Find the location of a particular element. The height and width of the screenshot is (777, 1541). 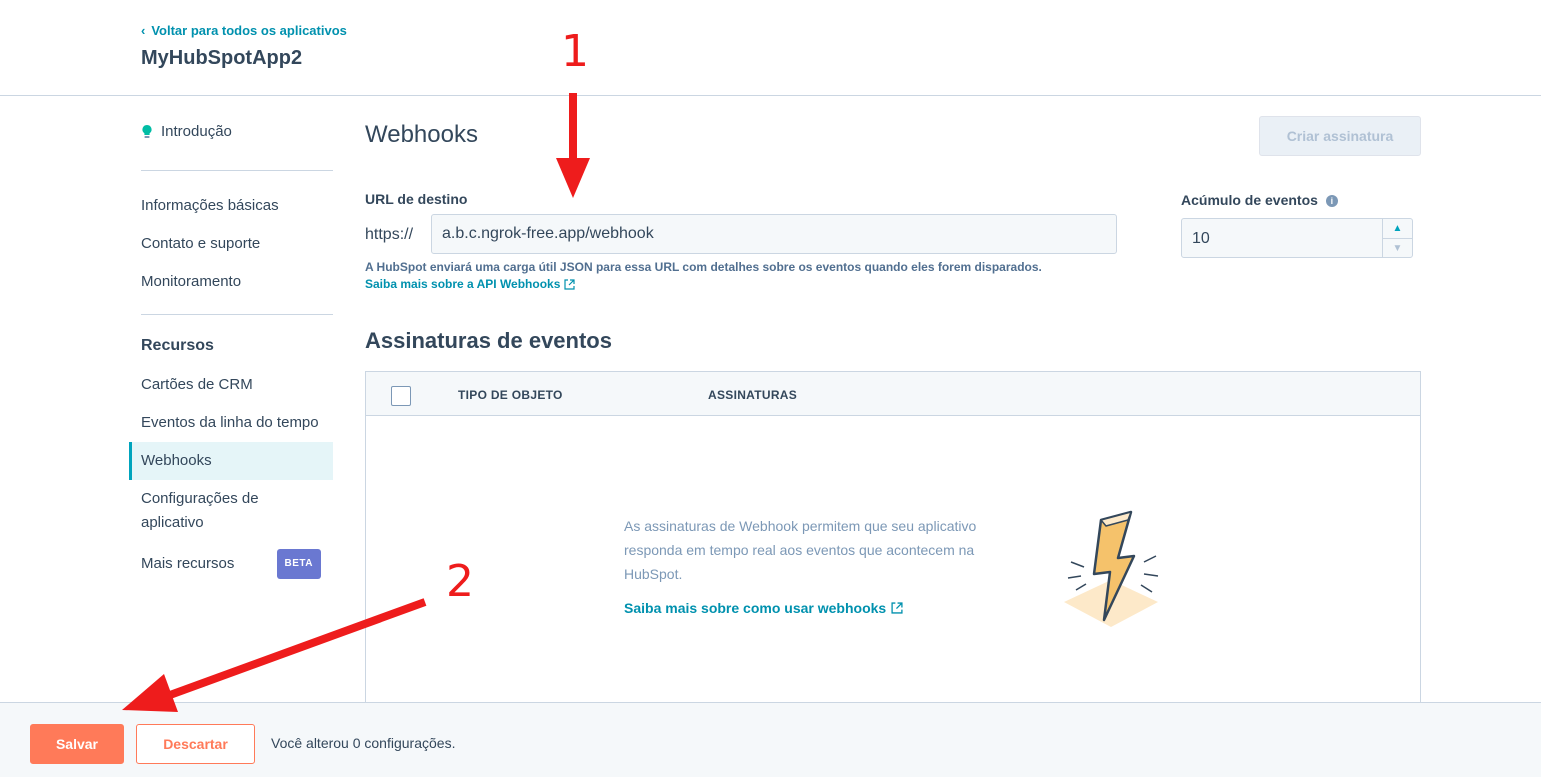

event-batching-stepper: 10 ▲ ▼ is located at coordinates (1297, 238).